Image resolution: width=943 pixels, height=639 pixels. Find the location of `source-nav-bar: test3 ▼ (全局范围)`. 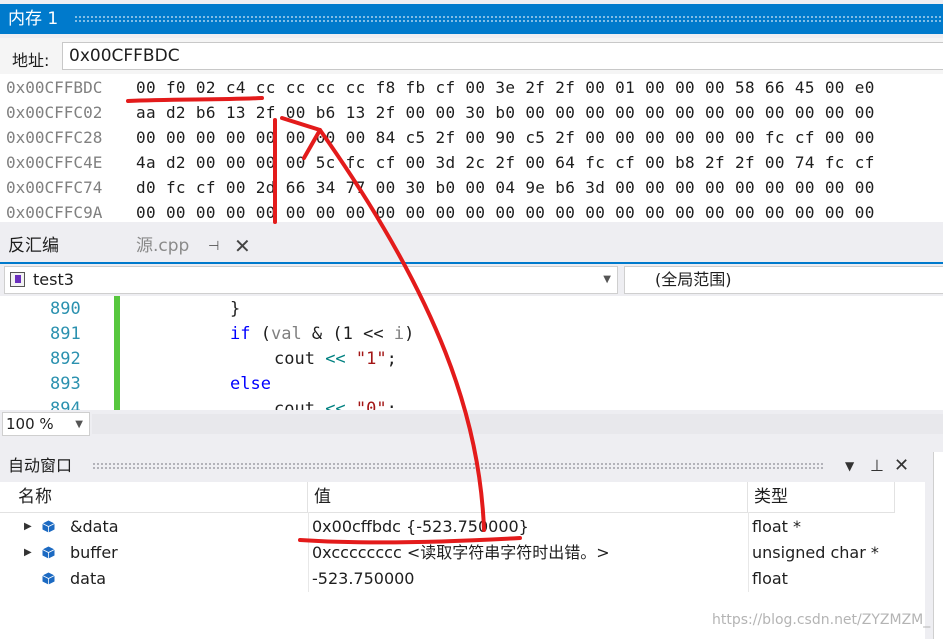

source-nav-bar: test3 ▼ (全局范围) is located at coordinates (471, 281).